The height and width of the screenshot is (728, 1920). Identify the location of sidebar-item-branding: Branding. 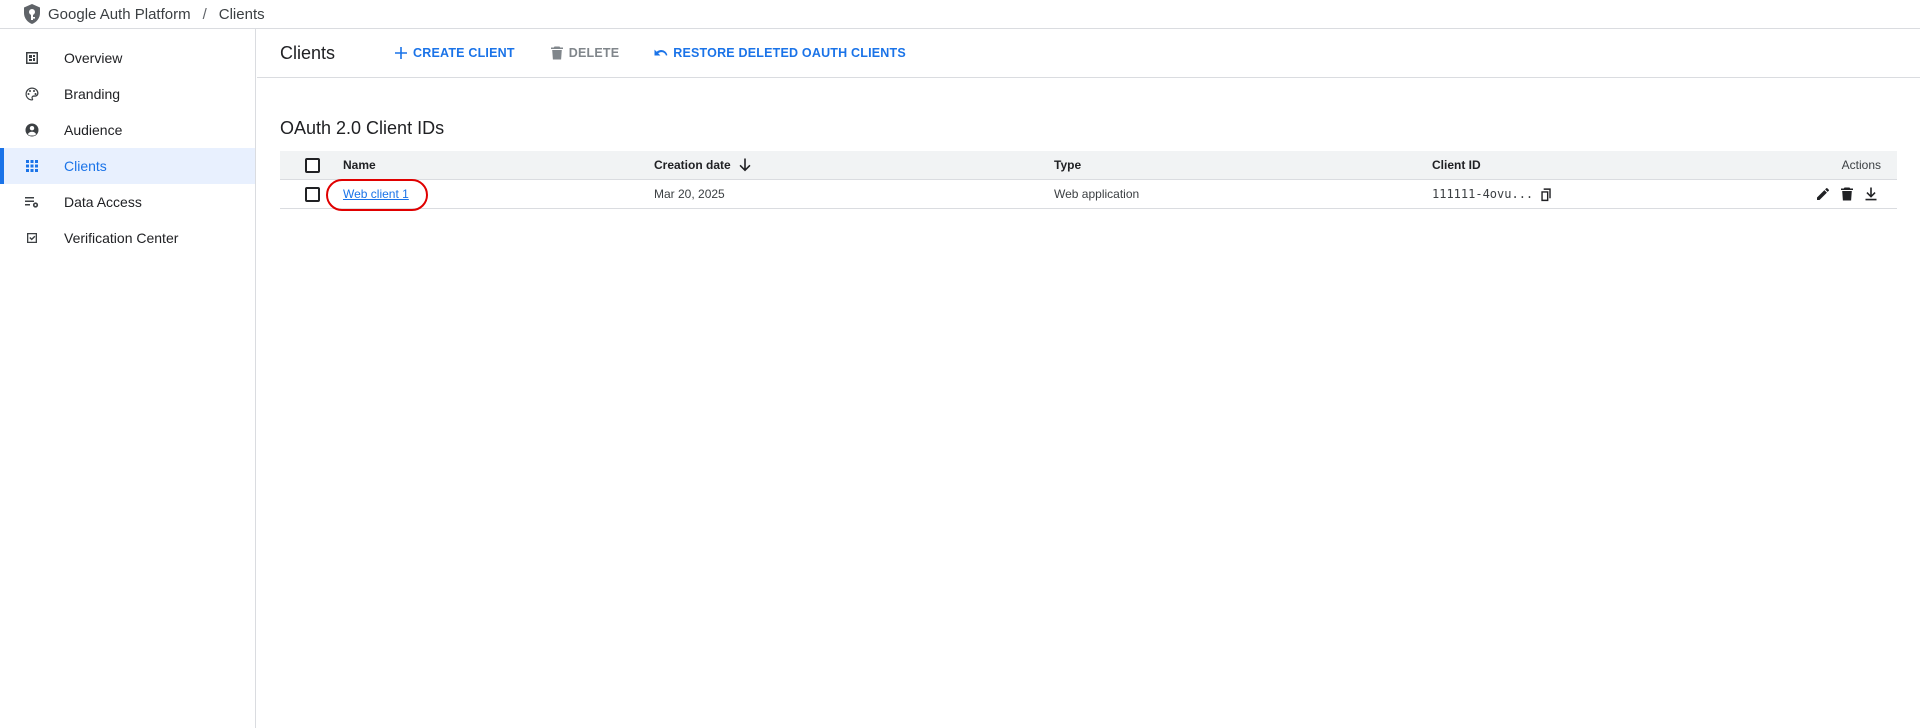
(127, 94).